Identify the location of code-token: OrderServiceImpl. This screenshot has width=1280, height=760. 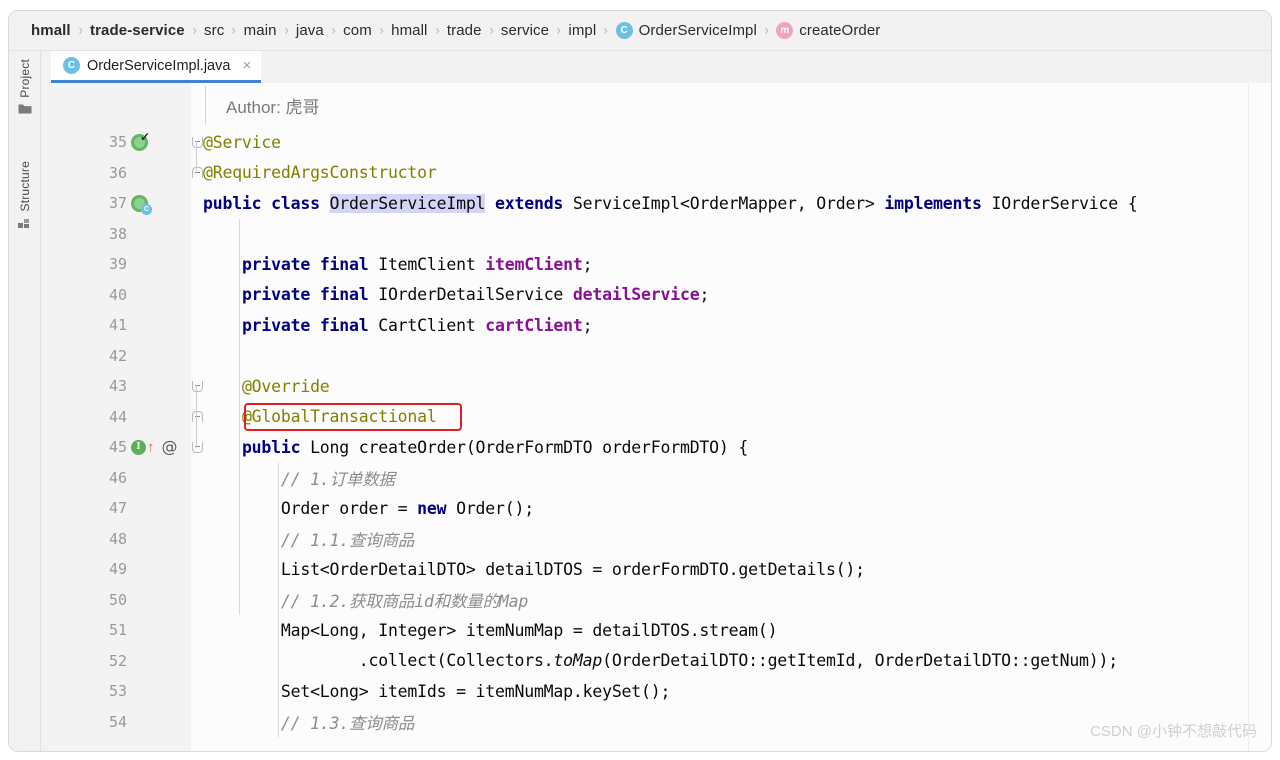
(407, 203).